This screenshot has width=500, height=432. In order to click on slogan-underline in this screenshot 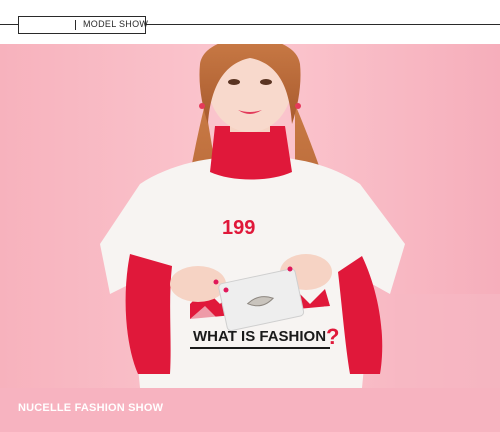, I will do `click(260, 348)`.